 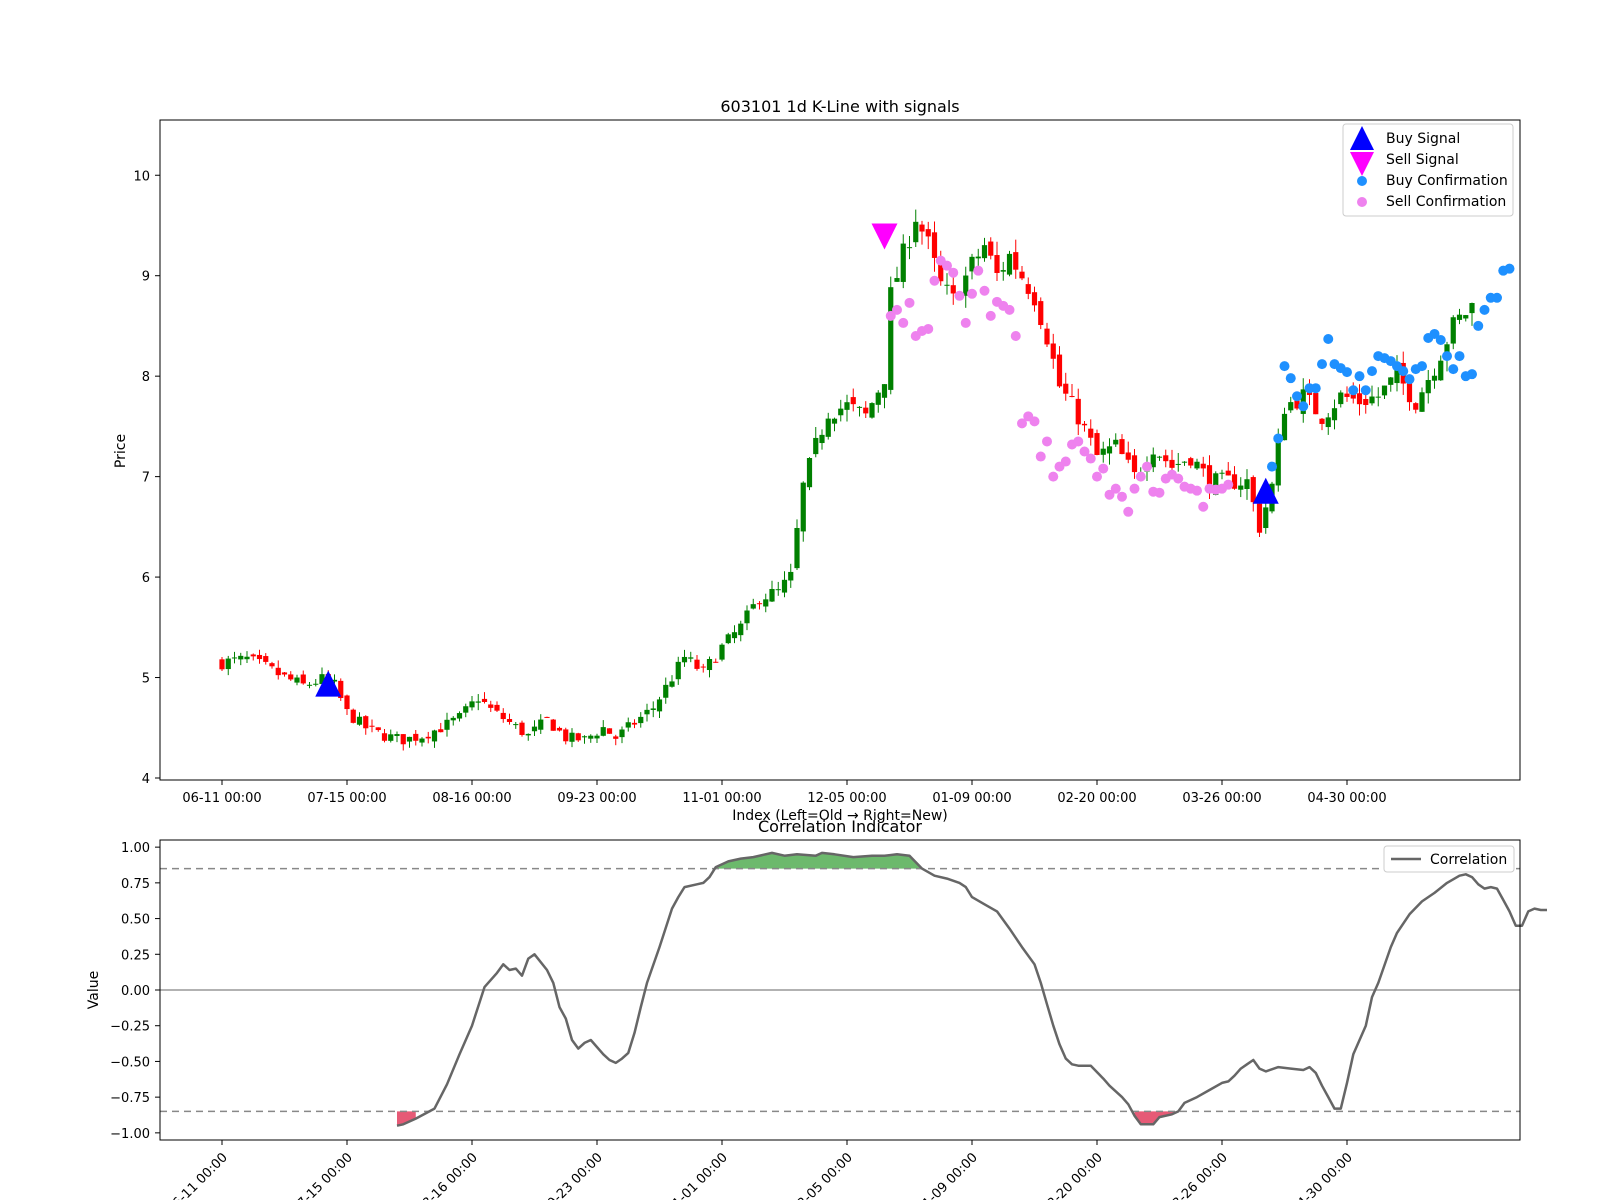 What do you see at coordinates (94, 990) in the screenshot?
I see `correlation-y-axis-label: Value` at bounding box center [94, 990].